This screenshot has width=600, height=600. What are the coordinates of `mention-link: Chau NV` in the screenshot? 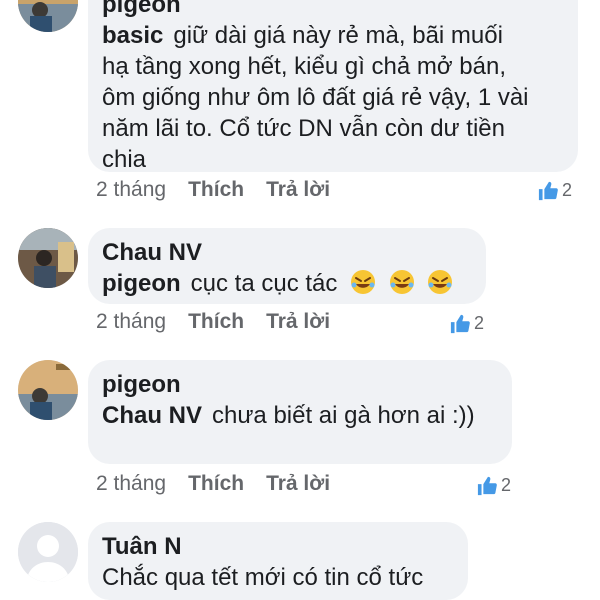 It's located at (152, 415).